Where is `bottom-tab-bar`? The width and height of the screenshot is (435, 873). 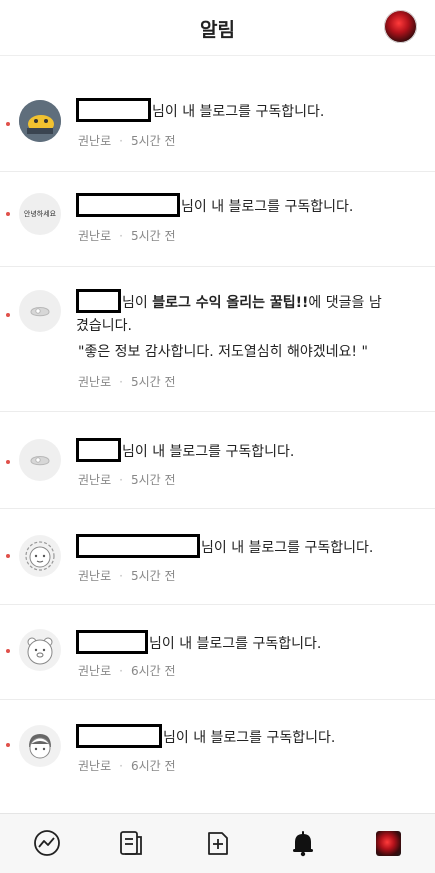 bottom-tab-bar is located at coordinates (217, 843).